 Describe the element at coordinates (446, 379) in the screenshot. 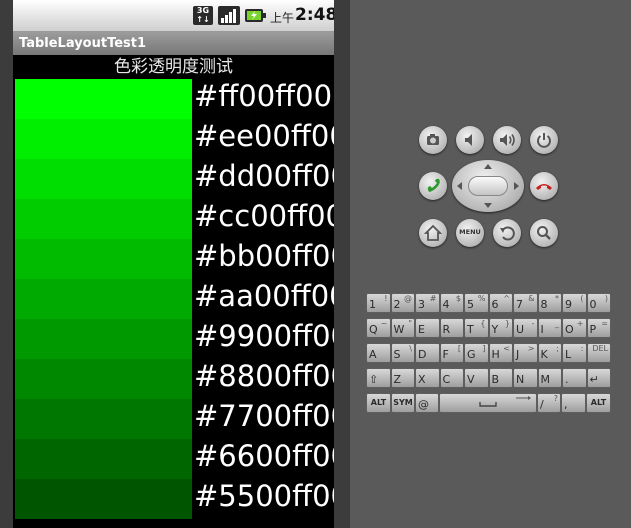

I see `key-label: C` at that location.